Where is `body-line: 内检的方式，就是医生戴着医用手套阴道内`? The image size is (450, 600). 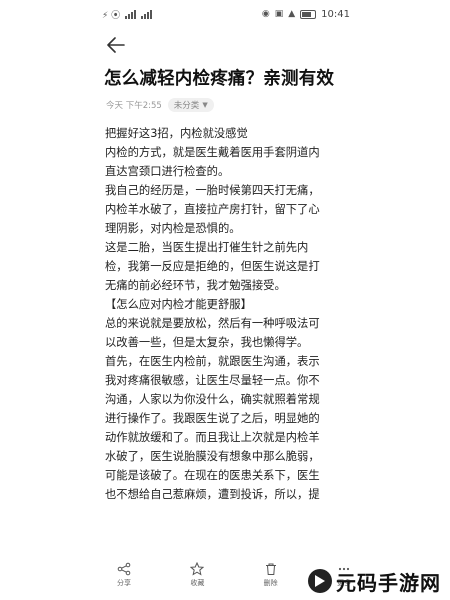
body-line: 内检的方式，就是医生戴着医用手套阴道内 is located at coordinates (212, 152).